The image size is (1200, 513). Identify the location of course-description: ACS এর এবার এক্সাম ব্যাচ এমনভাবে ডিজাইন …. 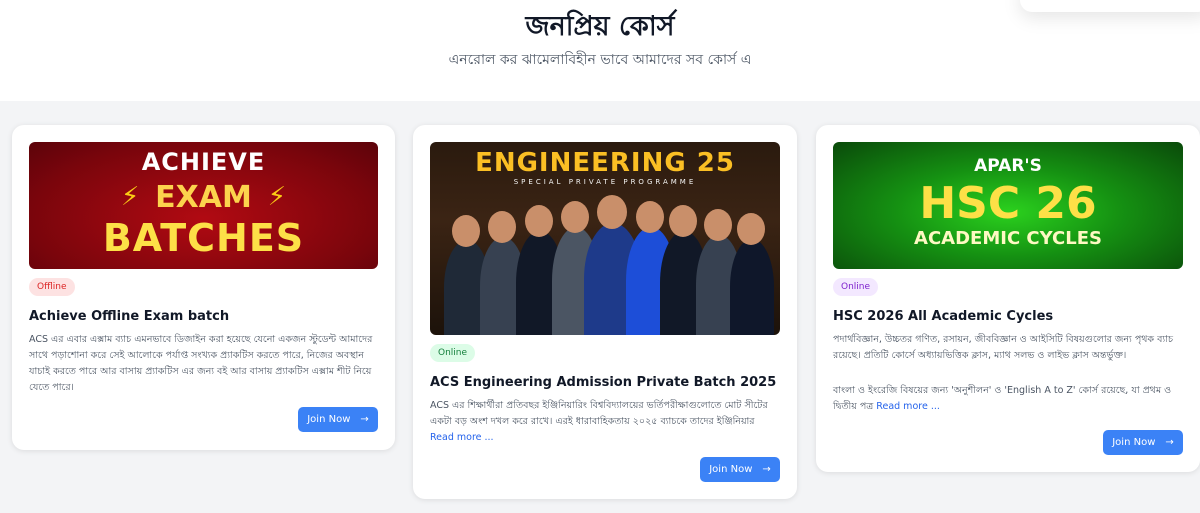
(201, 363).